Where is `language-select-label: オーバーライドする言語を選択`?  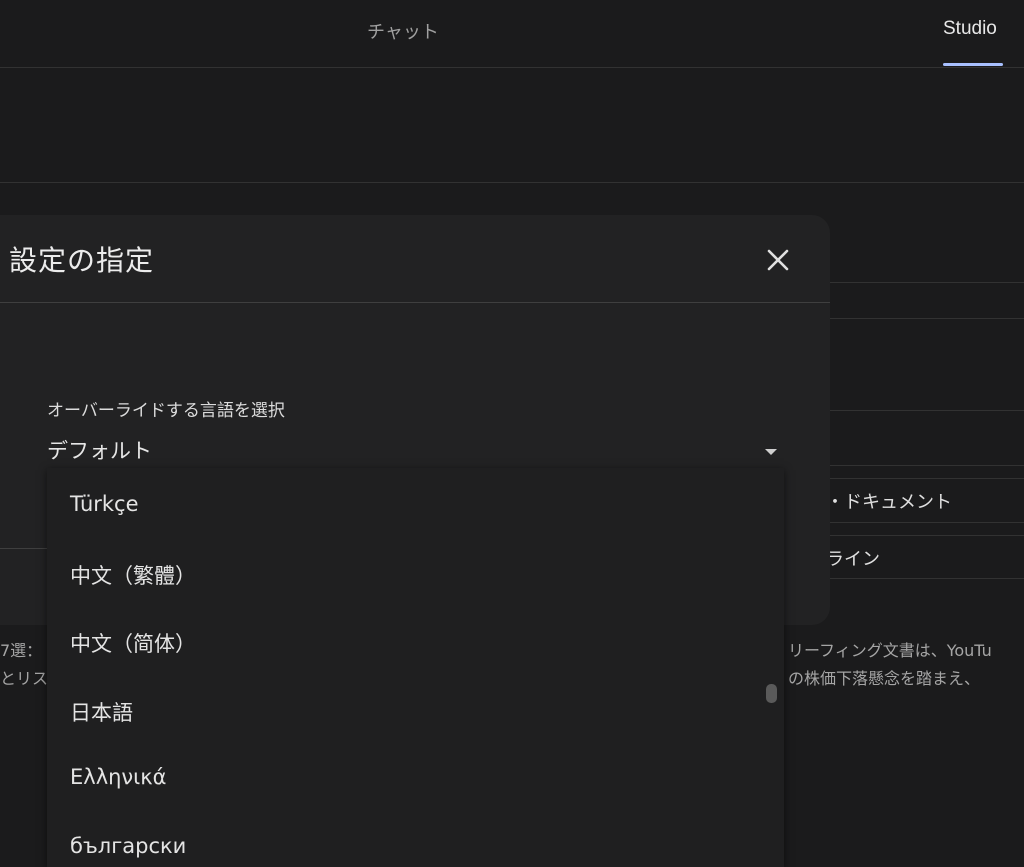
language-select-label: オーバーライドする言語を選択 is located at coordinates (166, 411).